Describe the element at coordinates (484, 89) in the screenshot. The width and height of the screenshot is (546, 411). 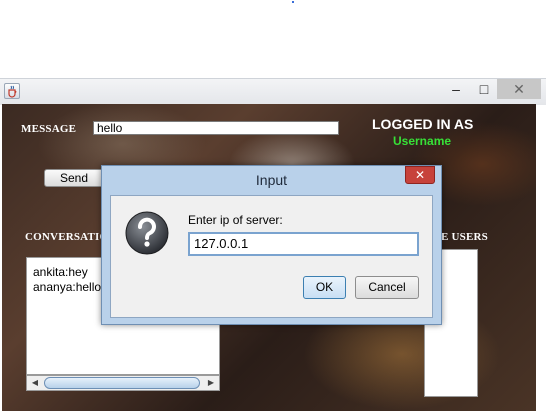
I see `maximize-button: □` at that location.